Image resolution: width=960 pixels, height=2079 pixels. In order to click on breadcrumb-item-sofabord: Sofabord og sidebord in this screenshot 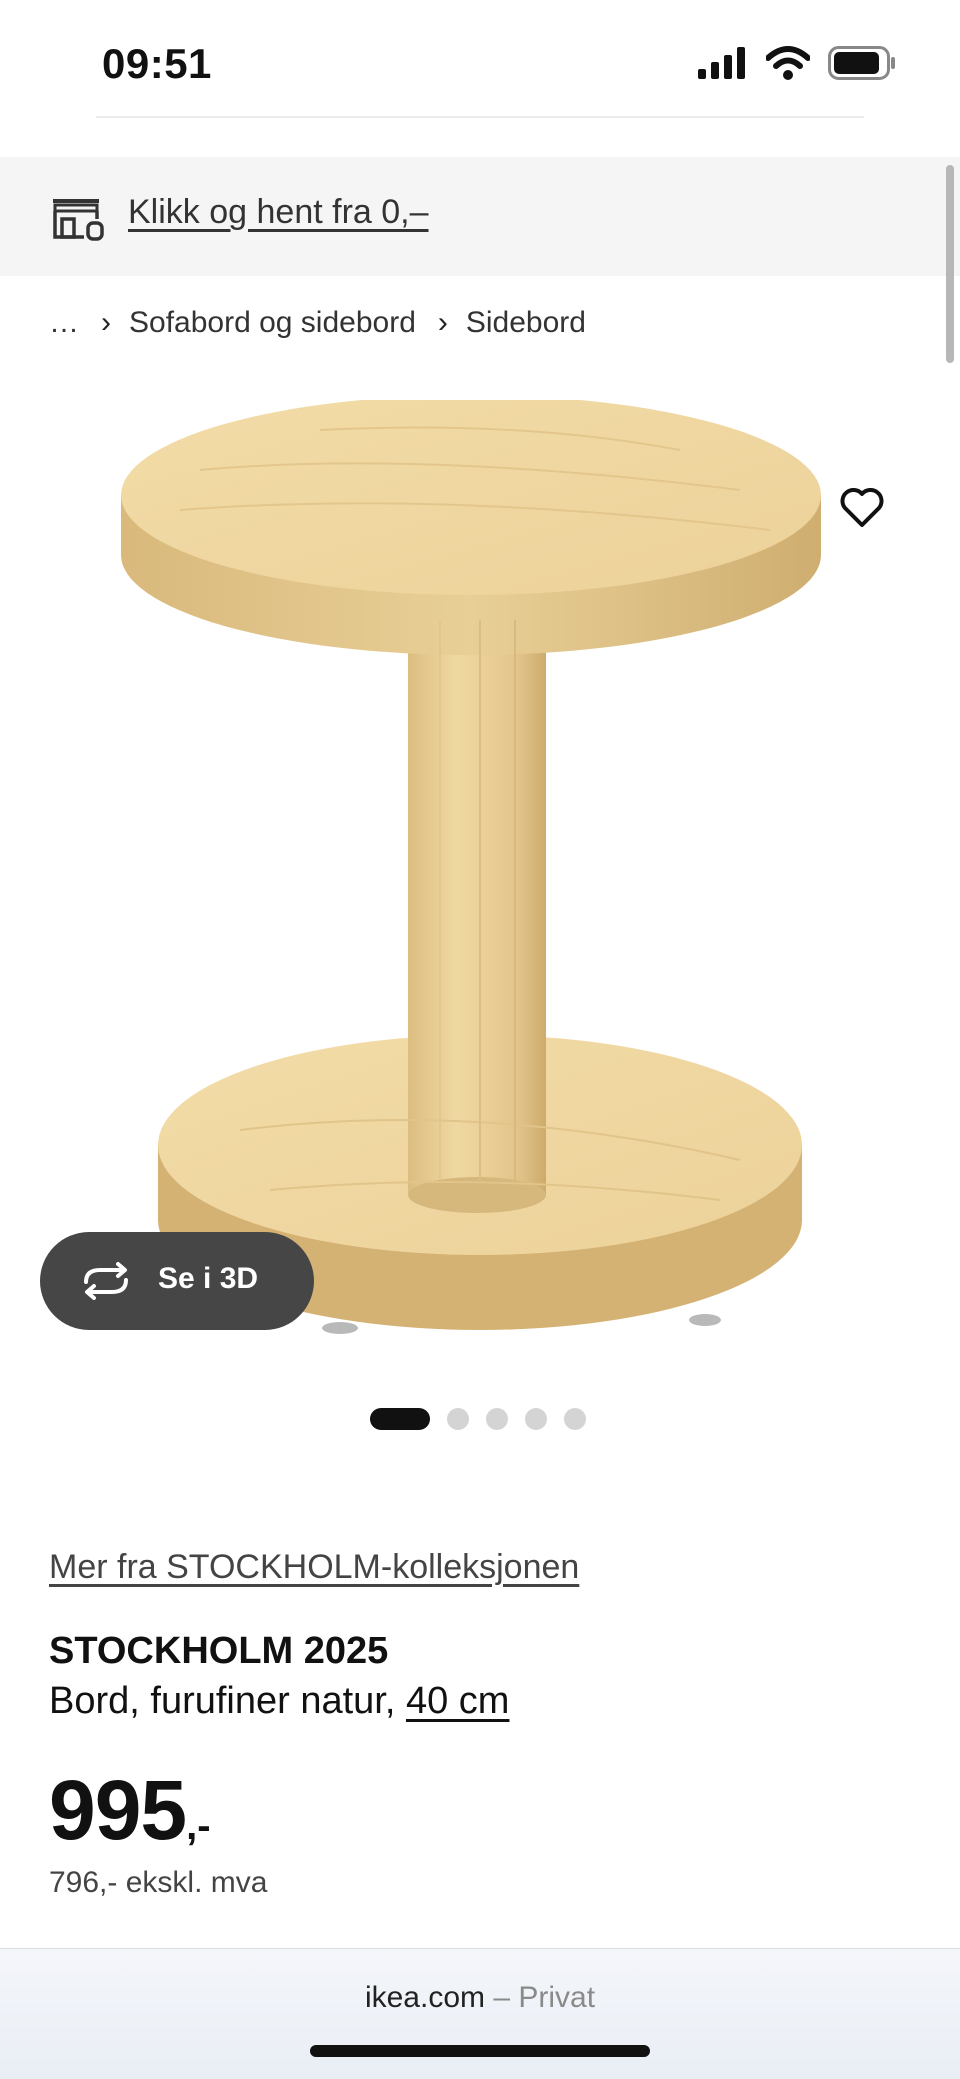, I will do `click(272, 323)`.